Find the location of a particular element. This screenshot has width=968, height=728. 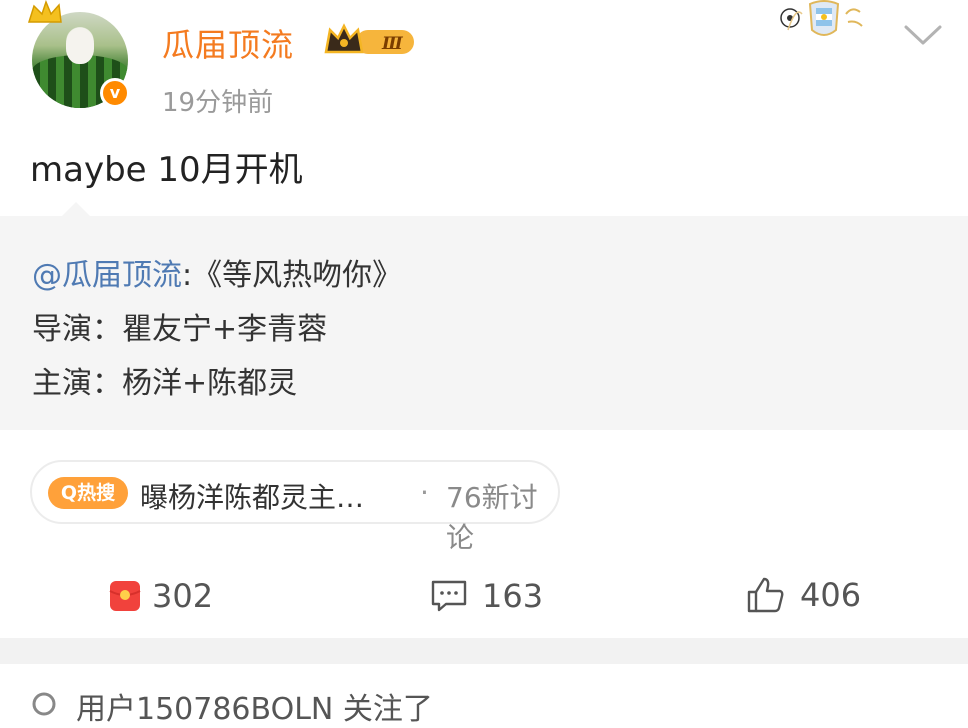

username: 瓜届顶流 is located at coordinates (228, 43).